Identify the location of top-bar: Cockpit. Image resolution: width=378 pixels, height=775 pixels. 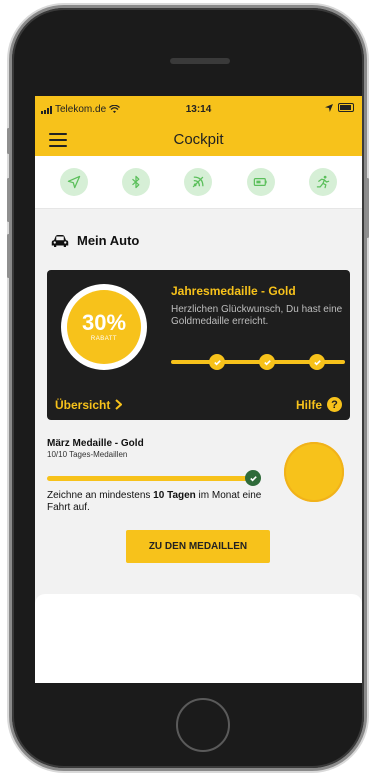
(198, 139).